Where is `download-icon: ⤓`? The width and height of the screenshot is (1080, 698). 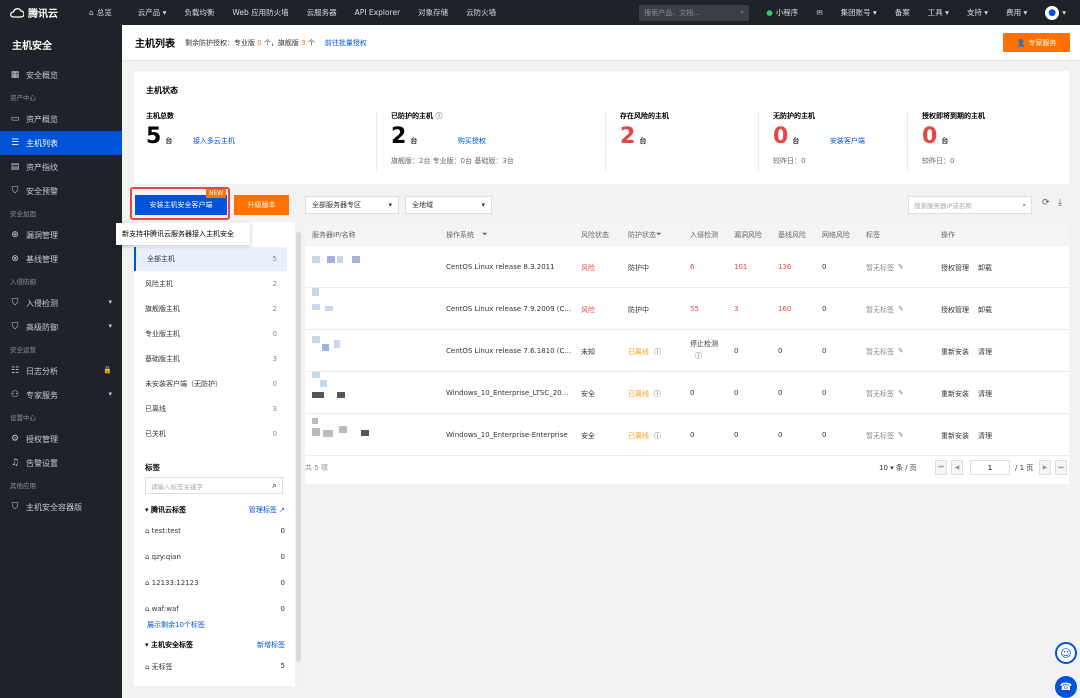 download-icon: ⤓ is located at coordinates (1060, 203).